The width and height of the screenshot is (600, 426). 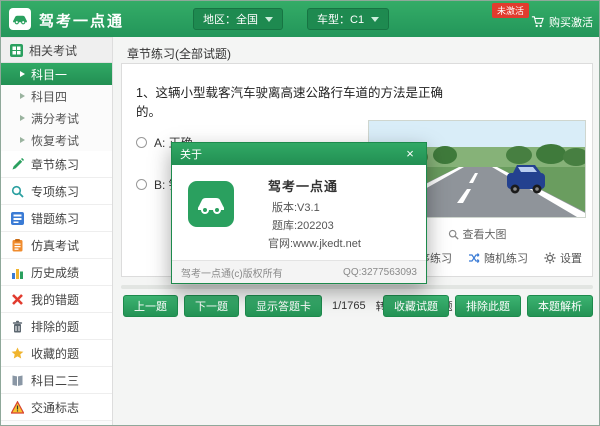 I want to click on star-icon, so click(x=17, y=353).